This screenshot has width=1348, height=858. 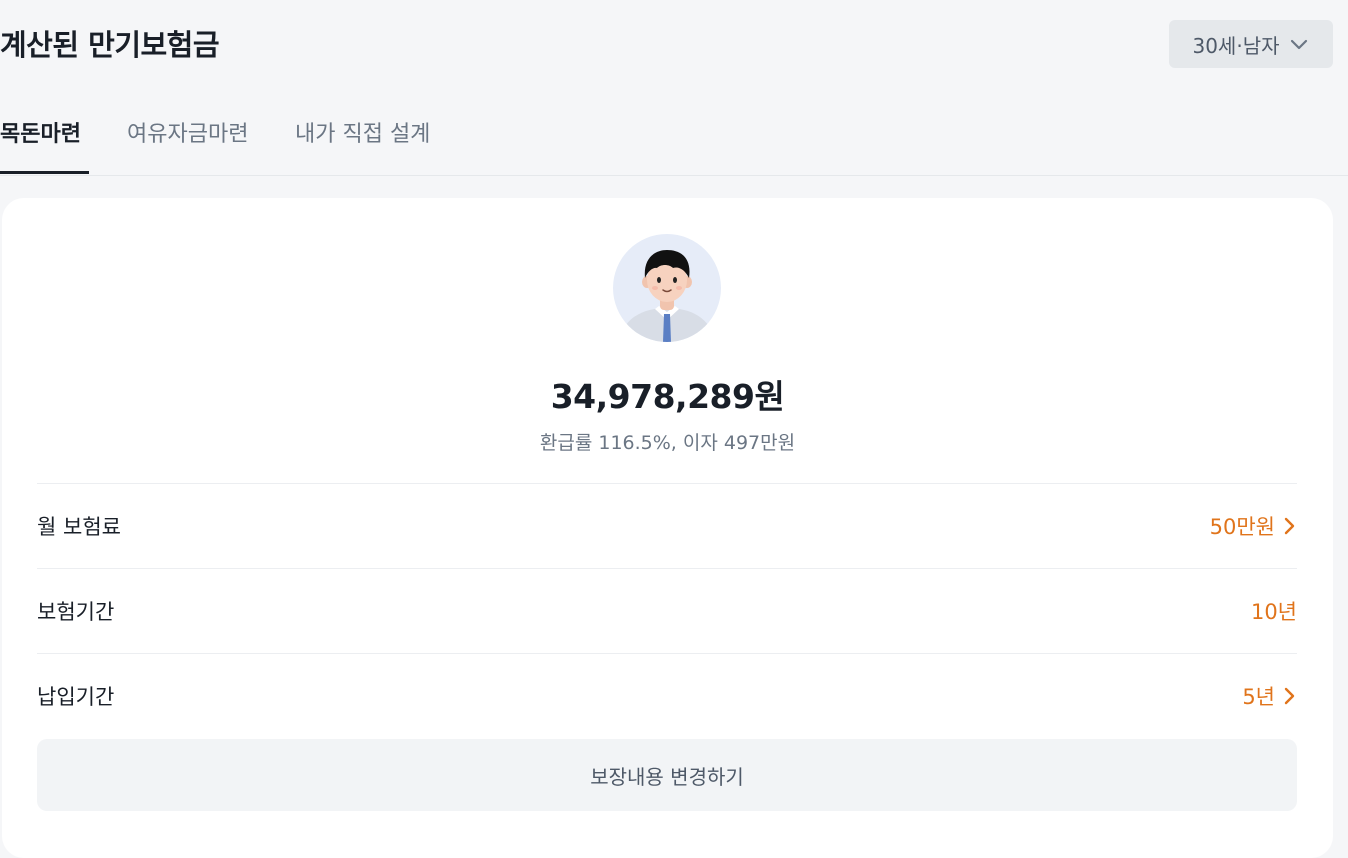 I want to click on row-monthly-premium: 월 보험료 50만원, so click(x=667, y=525).